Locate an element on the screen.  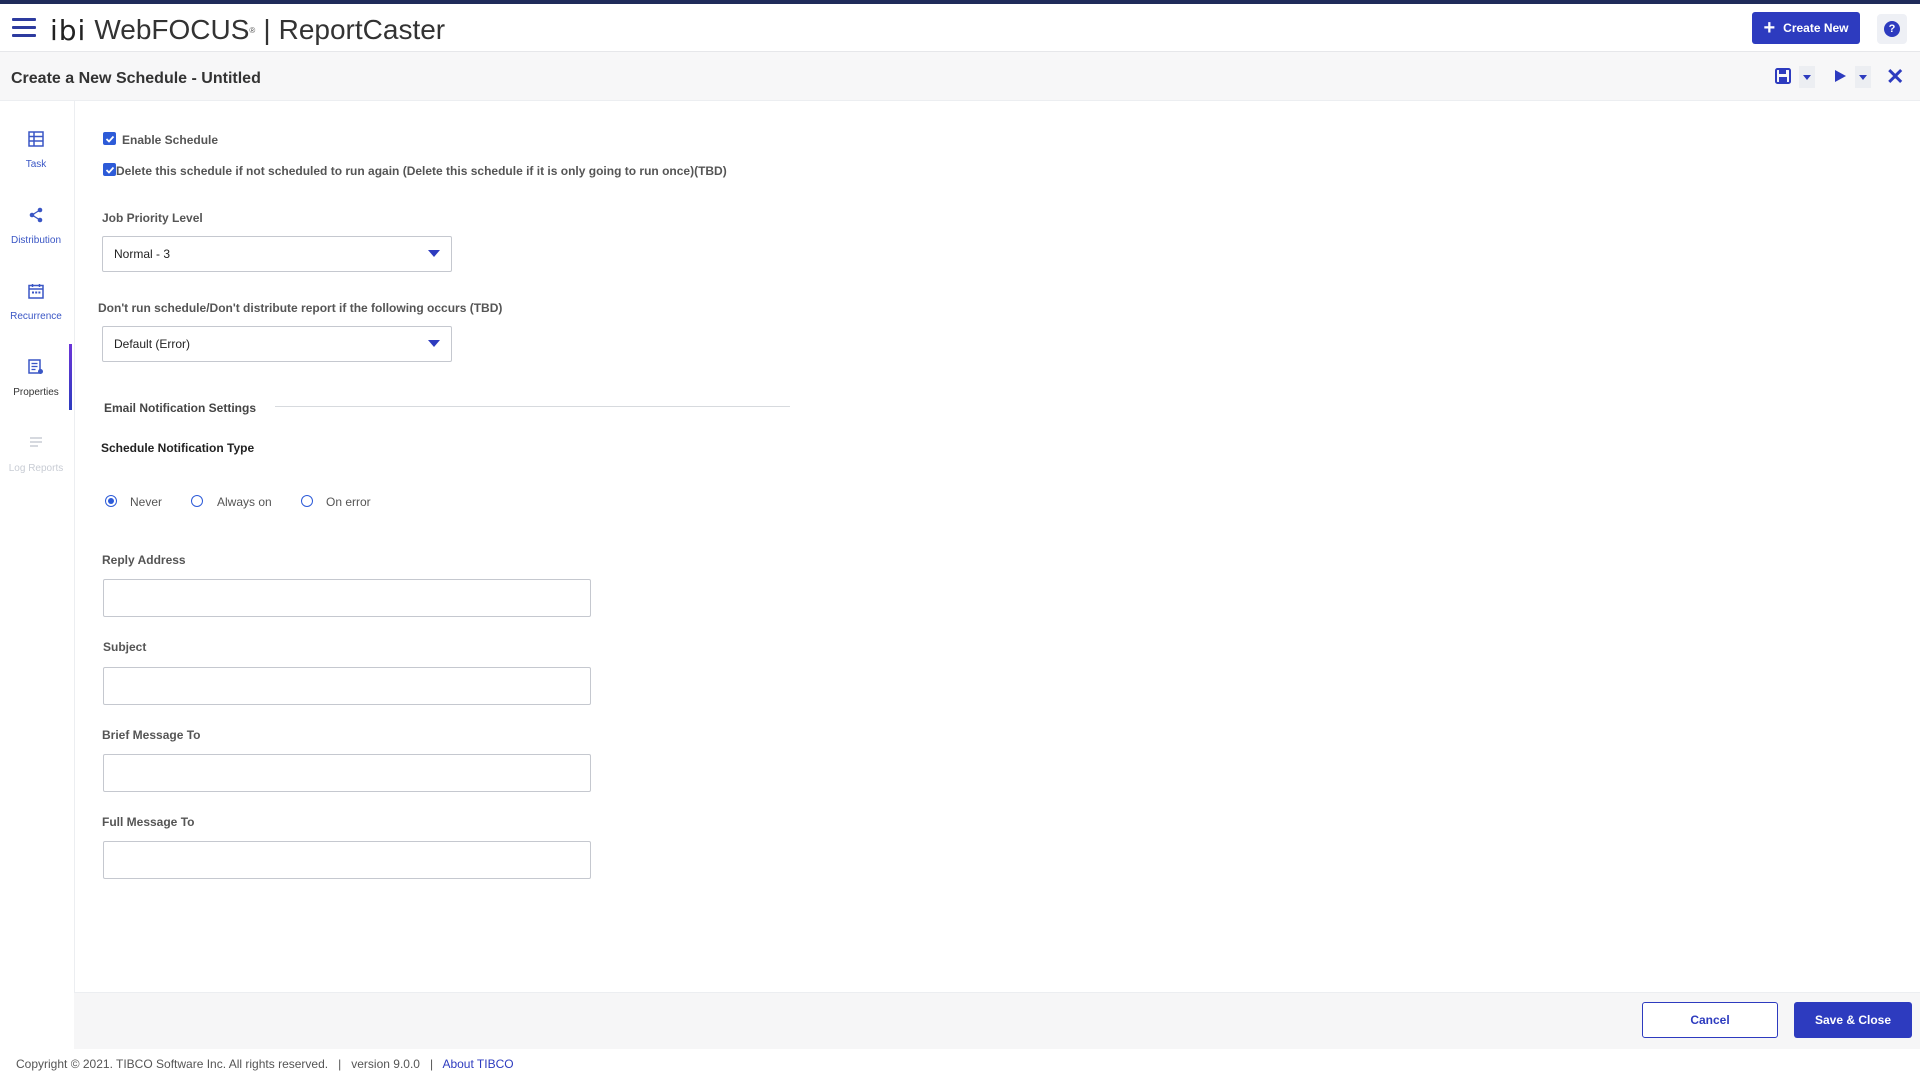
radio-on-error-label: On error is located at coordinates (348, 502).